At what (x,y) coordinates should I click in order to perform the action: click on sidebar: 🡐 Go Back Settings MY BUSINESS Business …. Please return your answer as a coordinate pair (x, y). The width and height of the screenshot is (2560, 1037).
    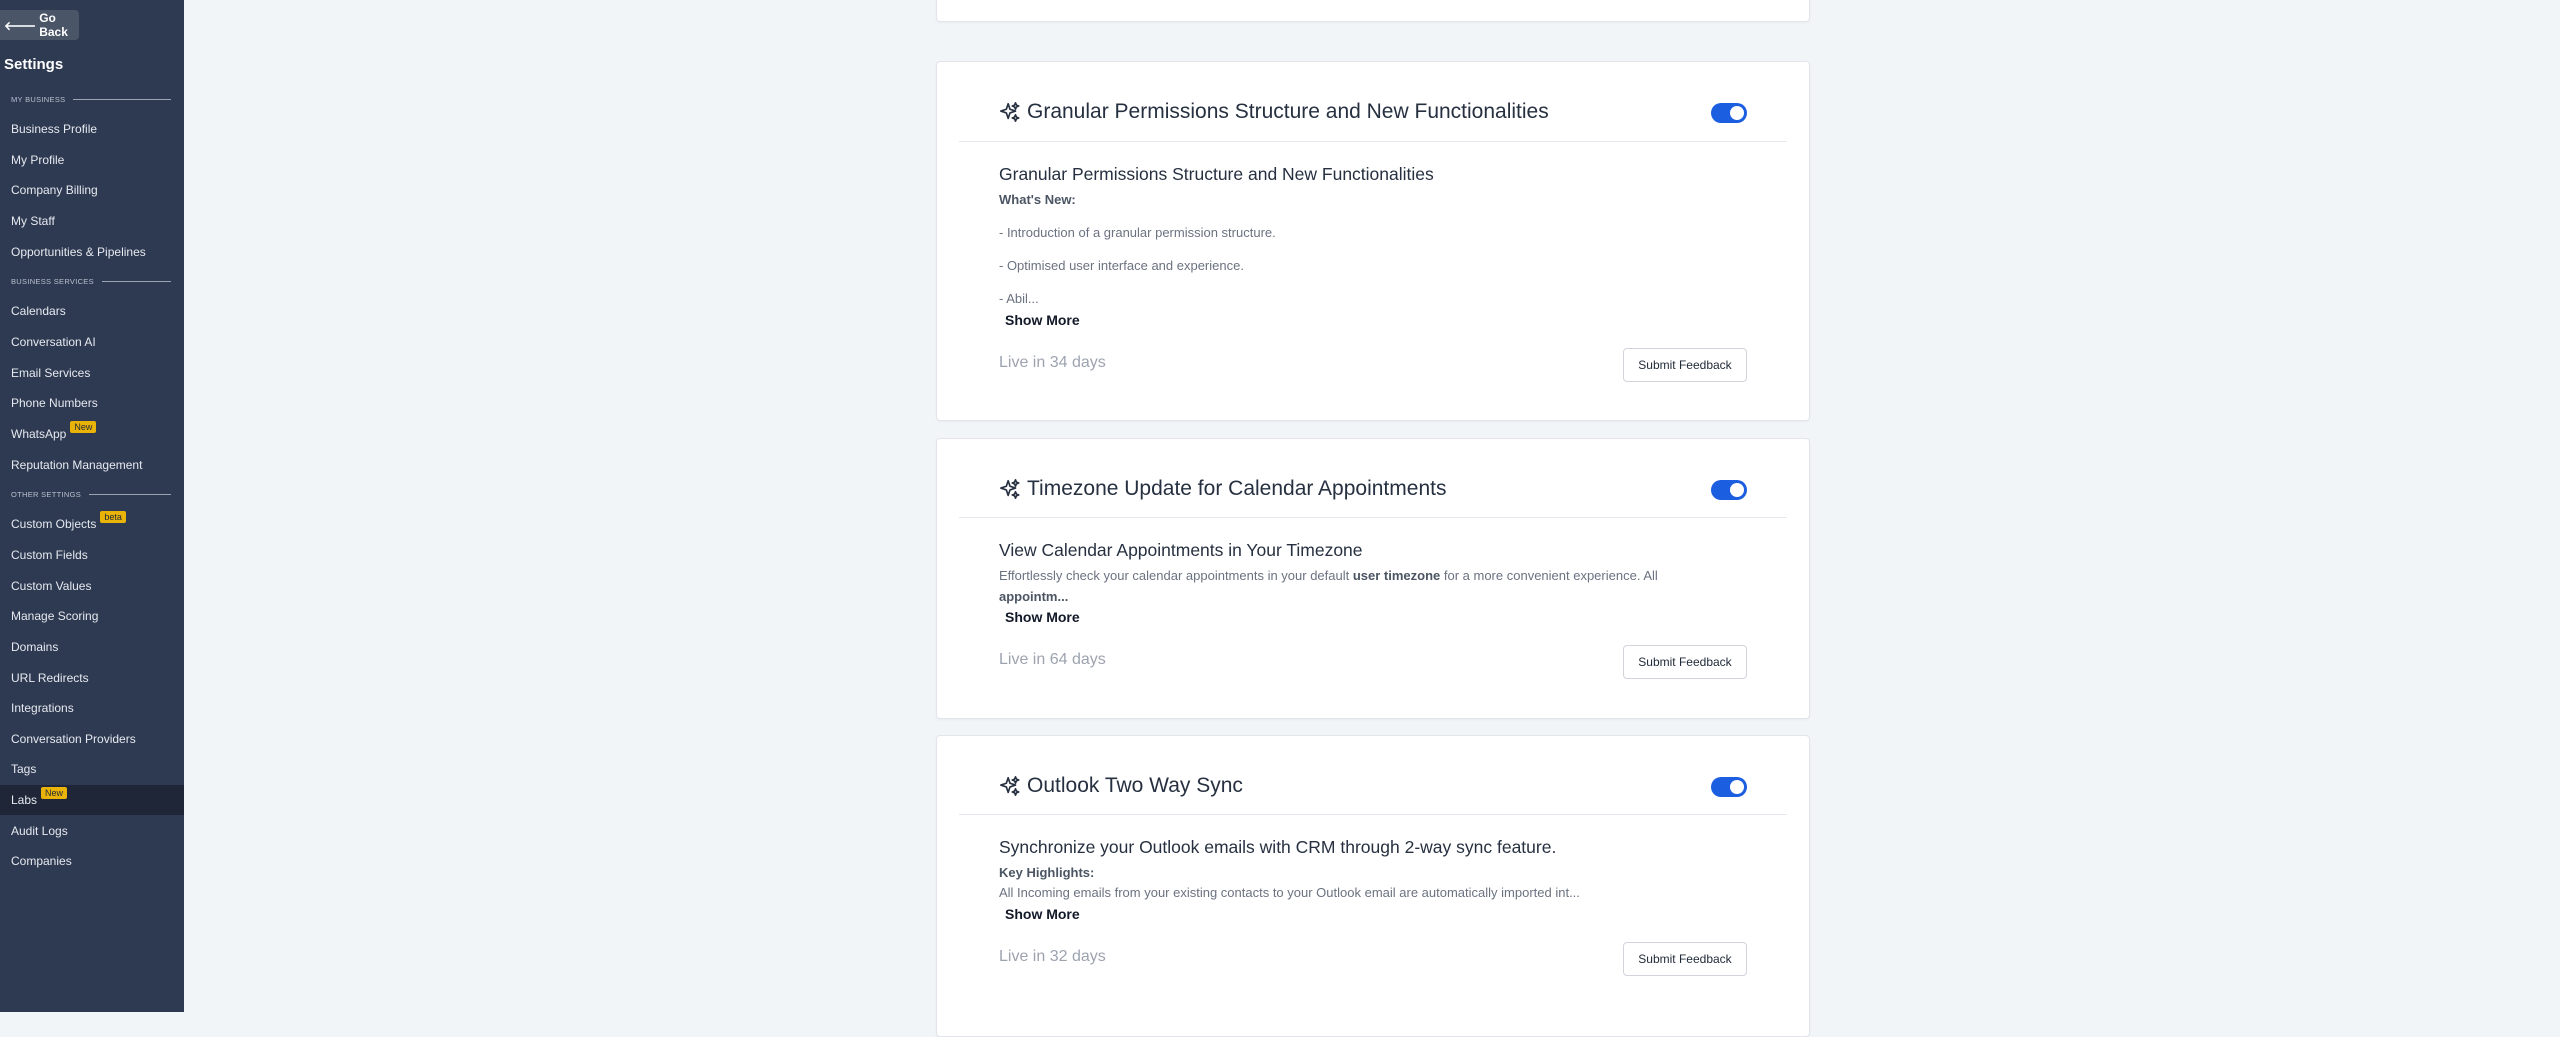
    Looking at the image, I should click on (92, 506).